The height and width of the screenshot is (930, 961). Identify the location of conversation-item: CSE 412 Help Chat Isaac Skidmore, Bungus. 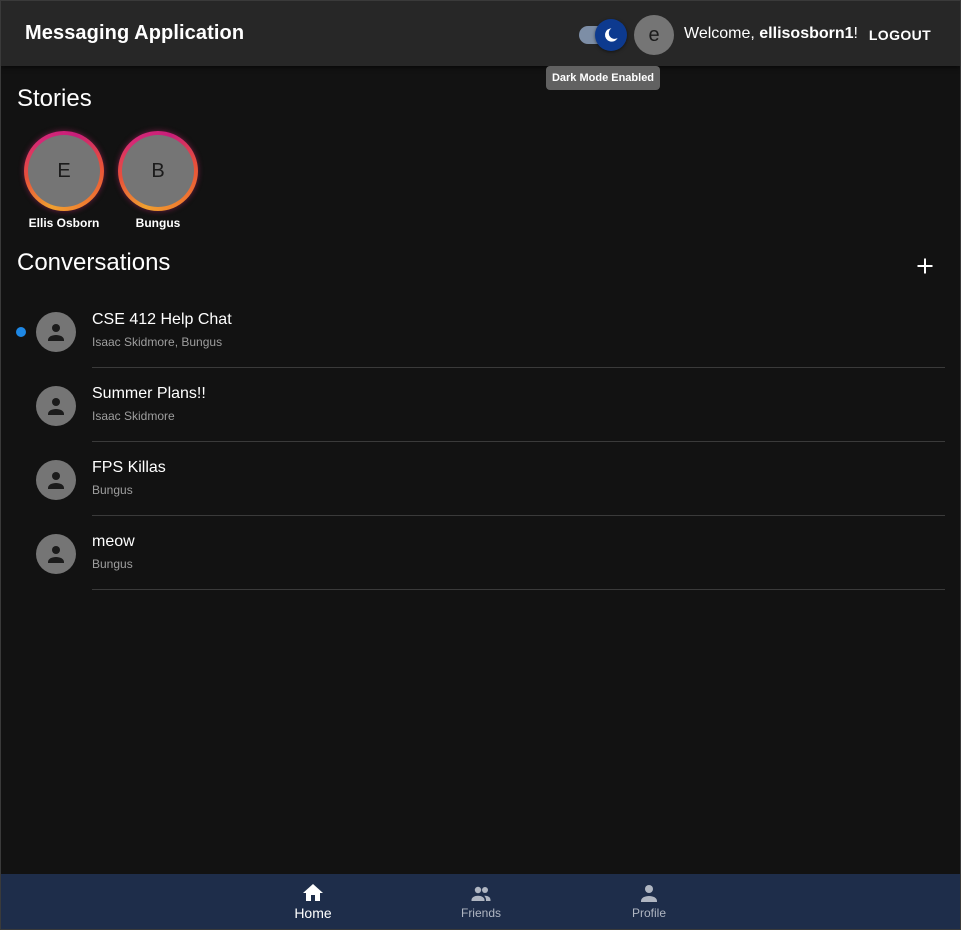
(480, 331).